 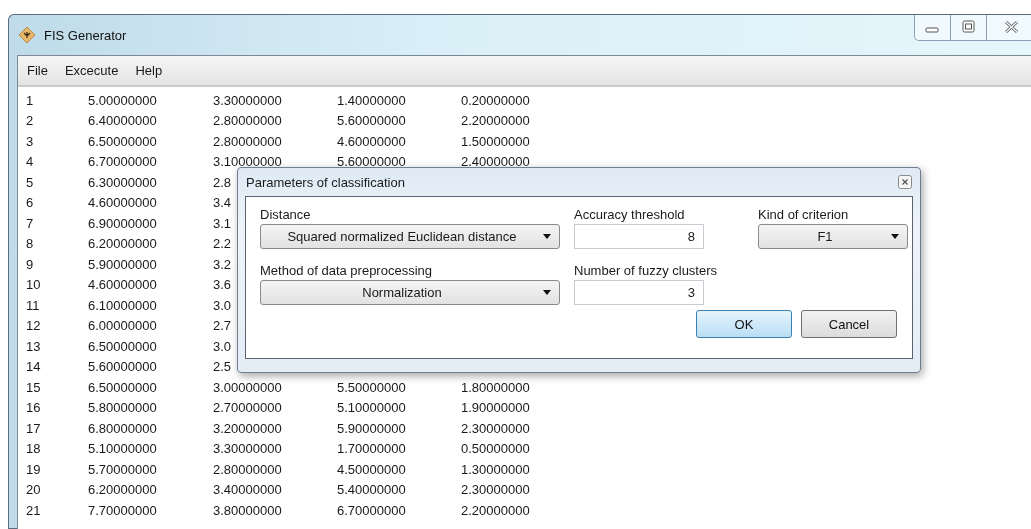 What do you see at coordinates (30, 182) in the screenshot?
I see `row-number: 5` at bounding box center [30, 182].